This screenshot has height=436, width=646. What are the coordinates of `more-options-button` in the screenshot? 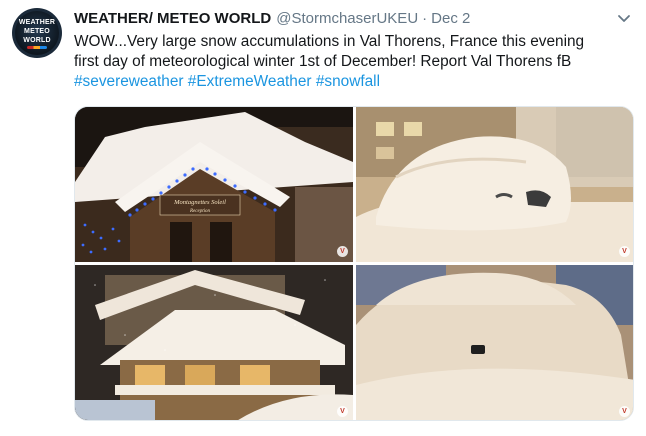 It's located at (624, 18).